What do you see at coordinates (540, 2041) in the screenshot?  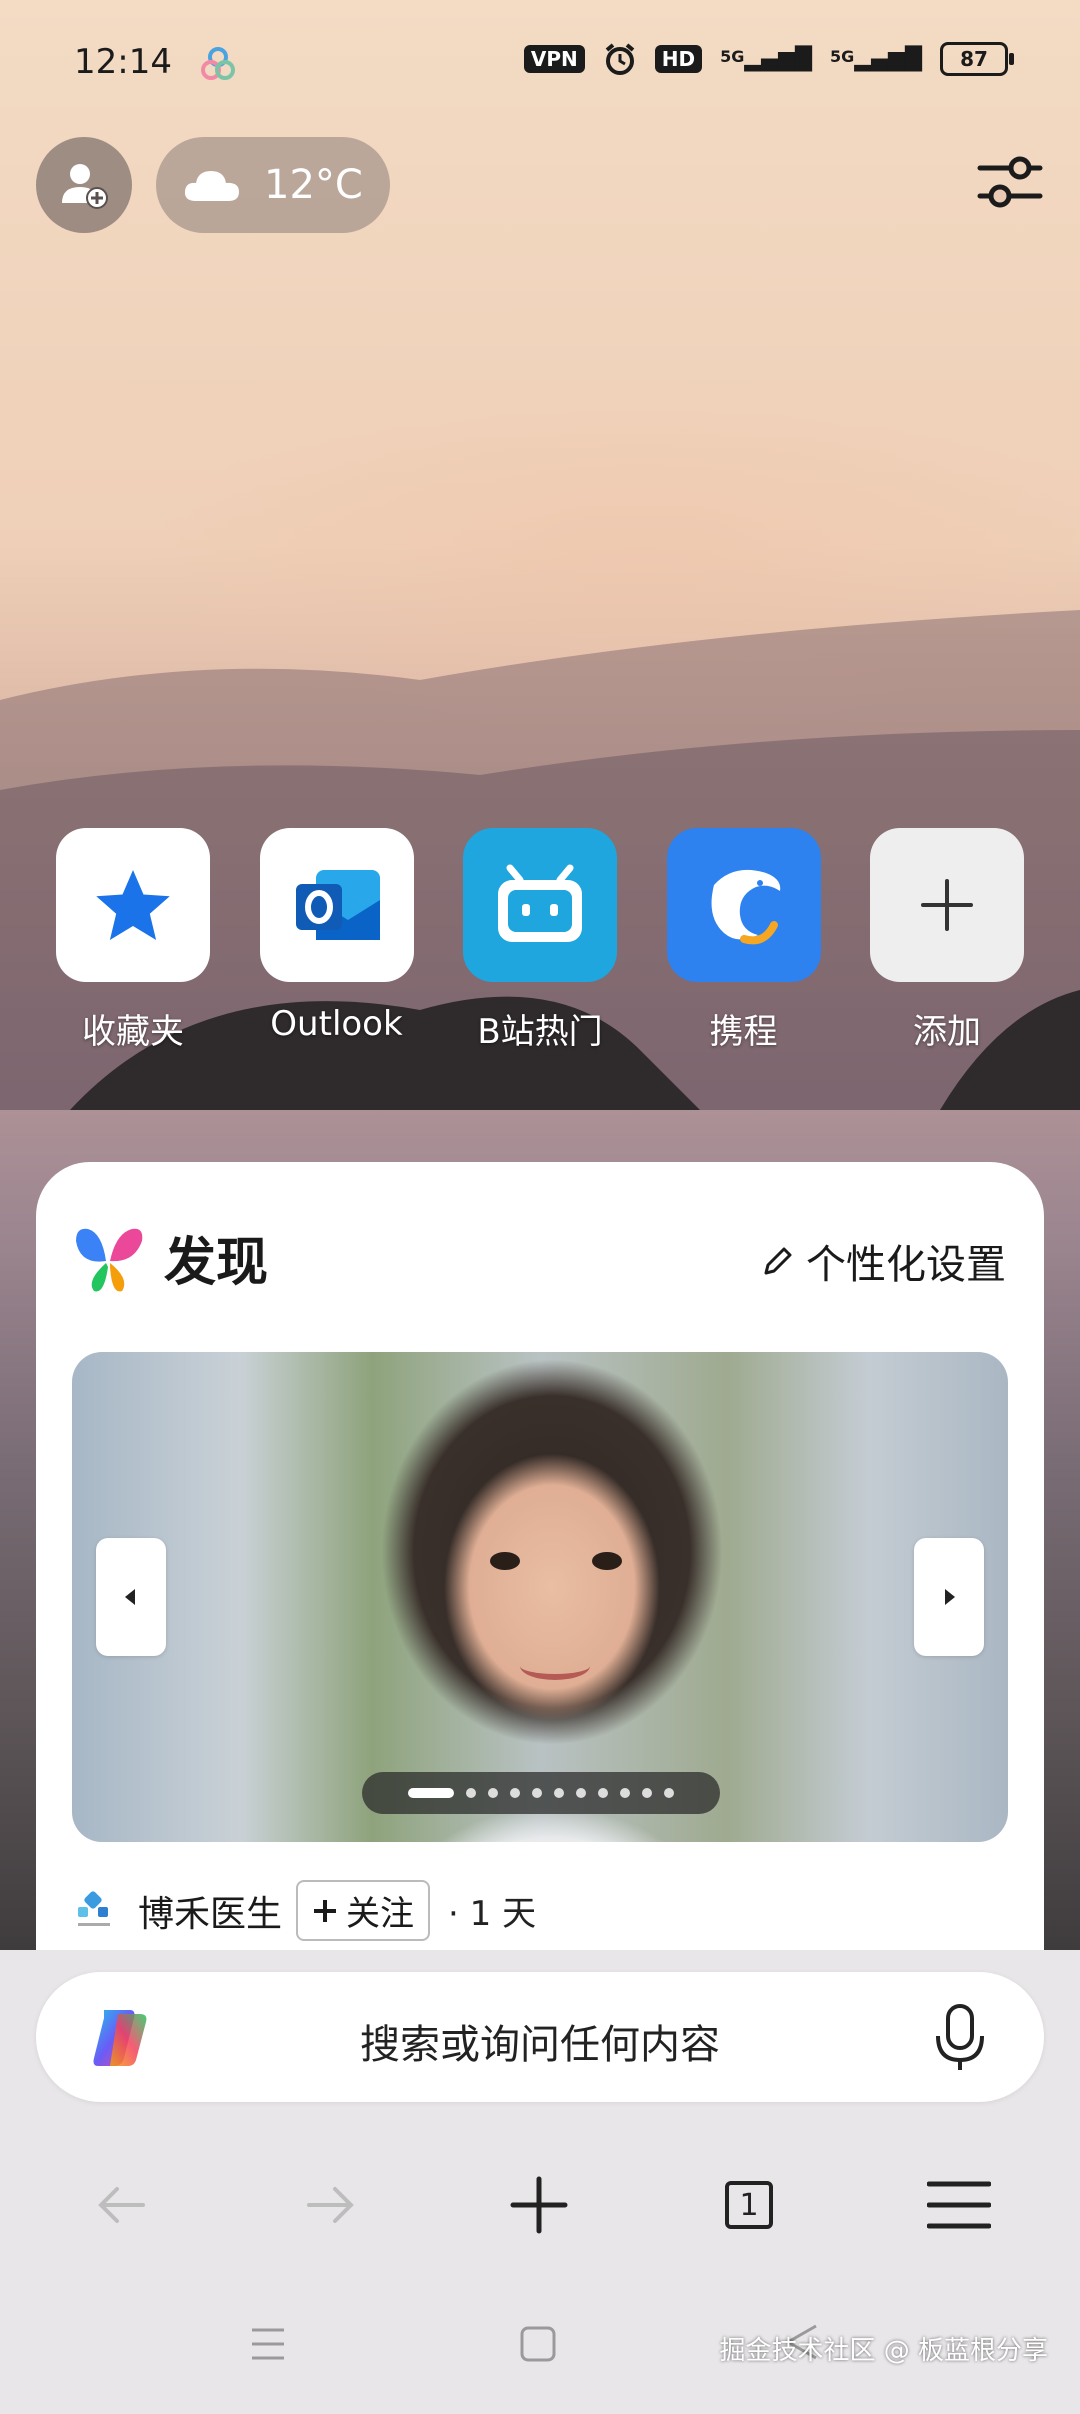 I see `search-input: 搜索或询问任何内容` at bounding box center [540, 2041].